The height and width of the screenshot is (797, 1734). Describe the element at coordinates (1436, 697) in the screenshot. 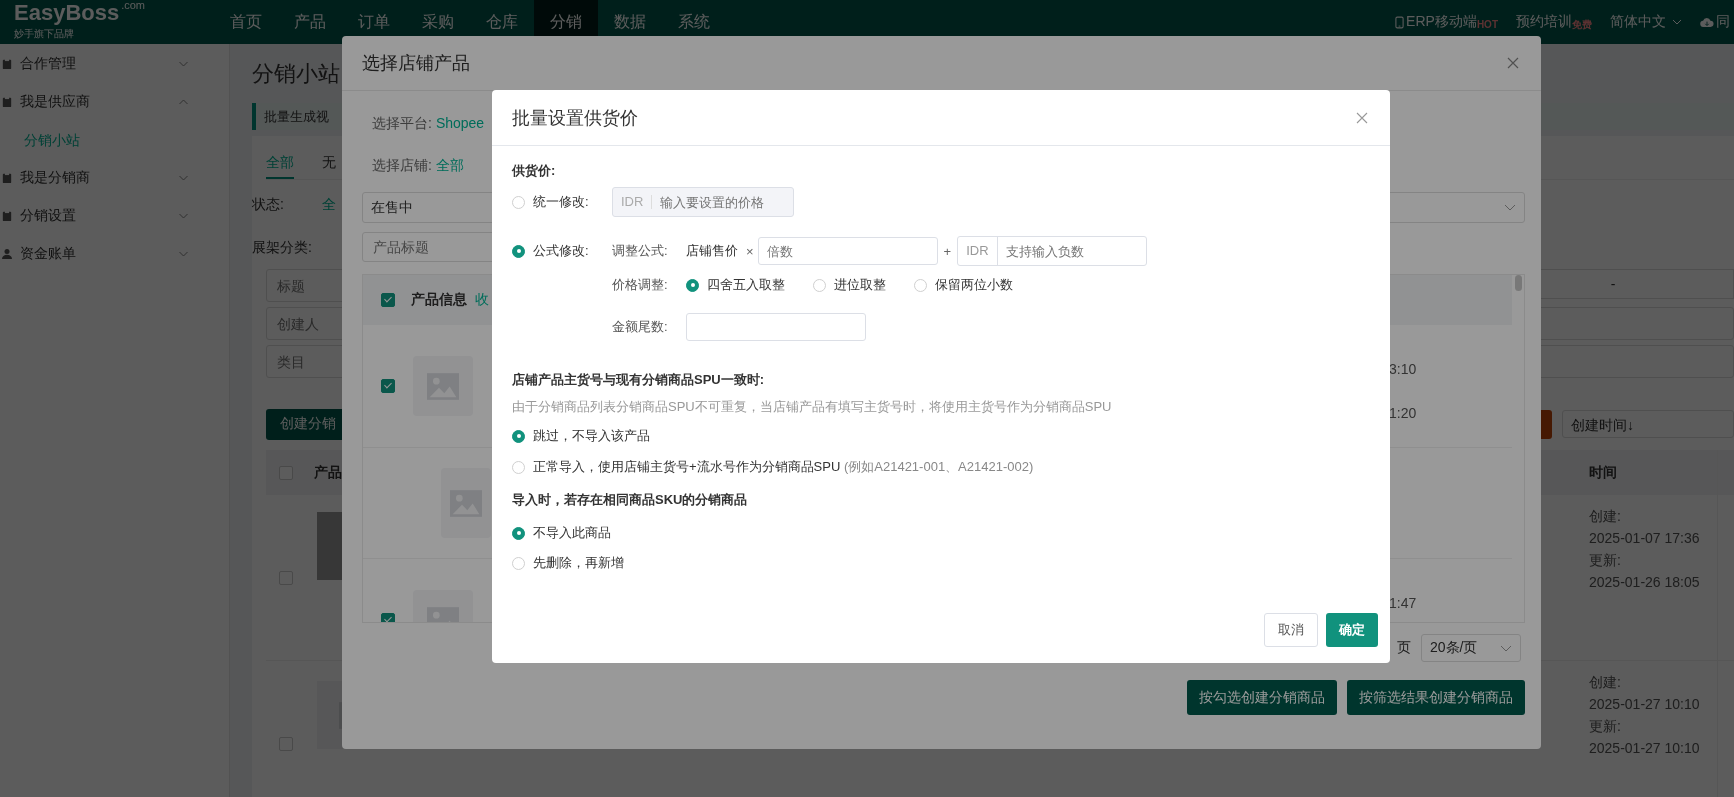

I see `create-product-button: 按筛选结果创建分销商品` at that location.